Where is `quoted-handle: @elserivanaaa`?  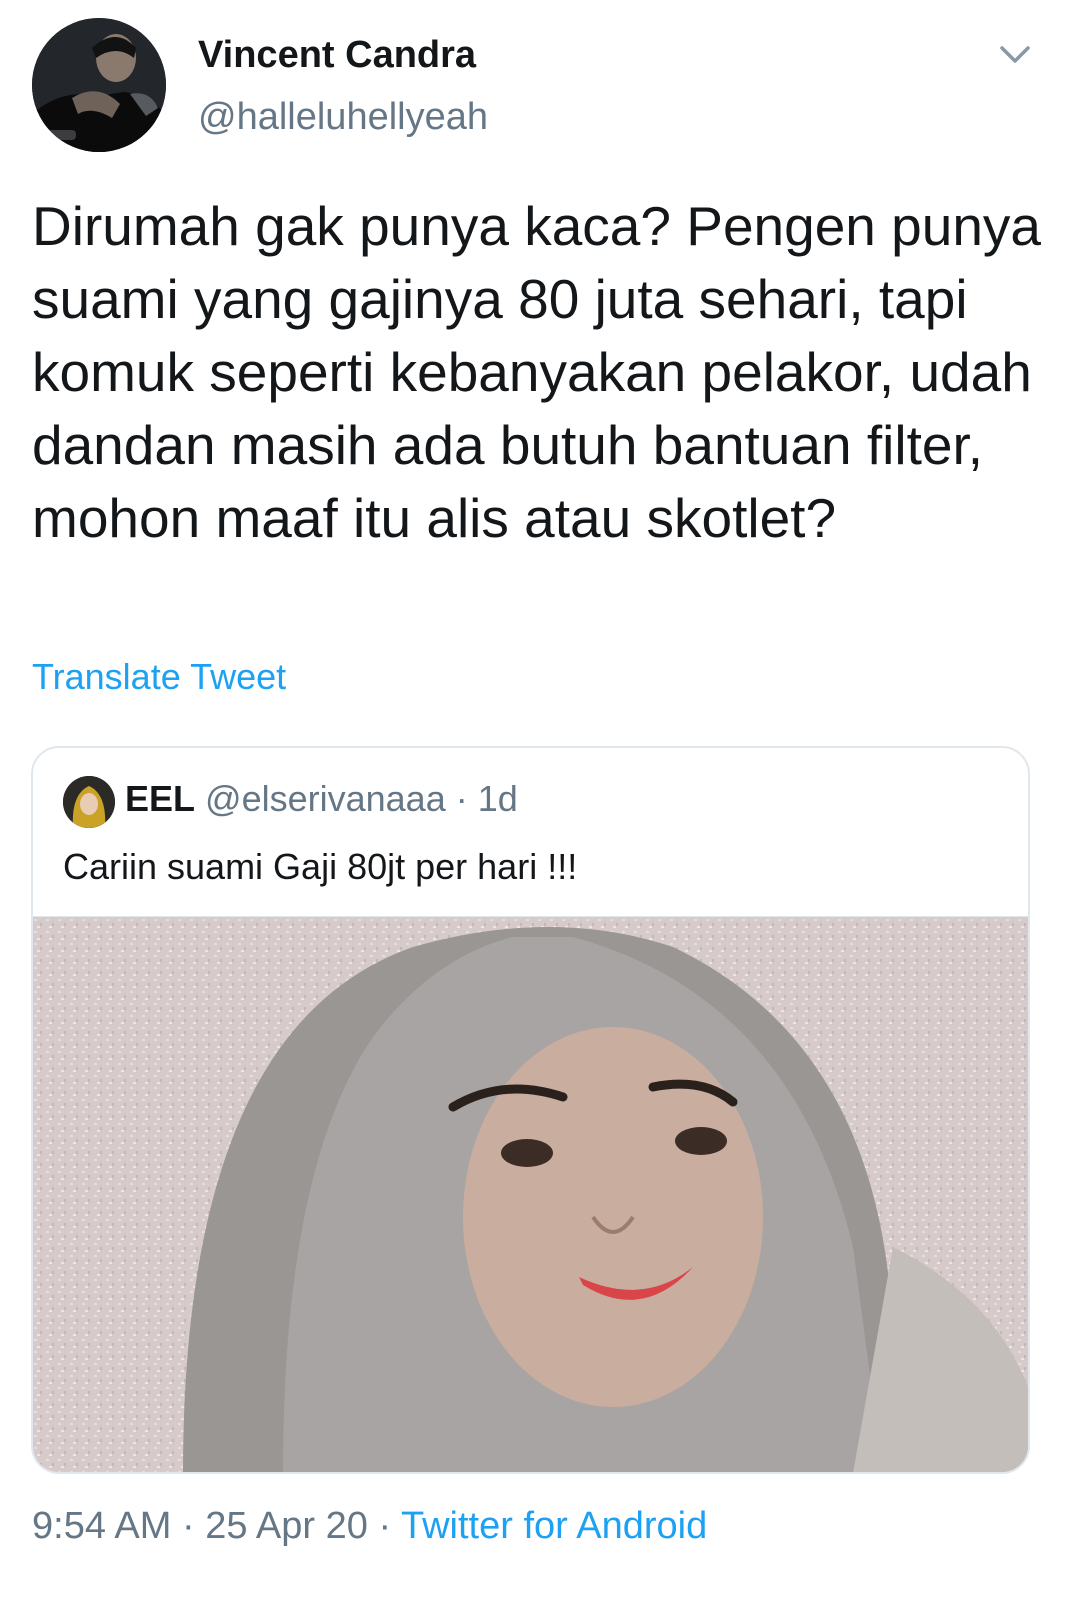
quoted-handle: @elserivanaaa is located at coordinates (325, 798).